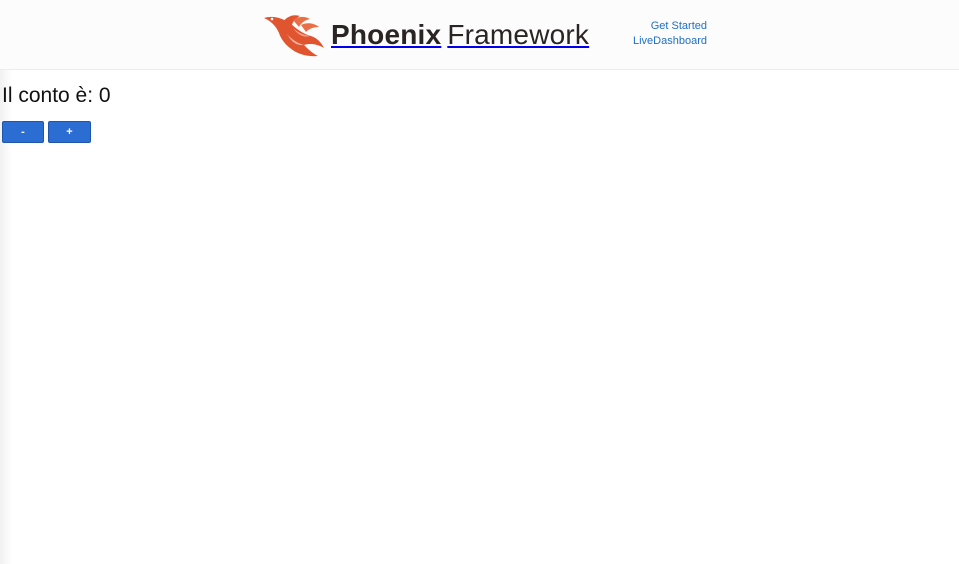 The image size is (959, 564). What do you see at coordinates (670, 41) in the screenshot?
I see `nav-link-livedashboard: LiveDashboard` at bounding box center [670, 41].